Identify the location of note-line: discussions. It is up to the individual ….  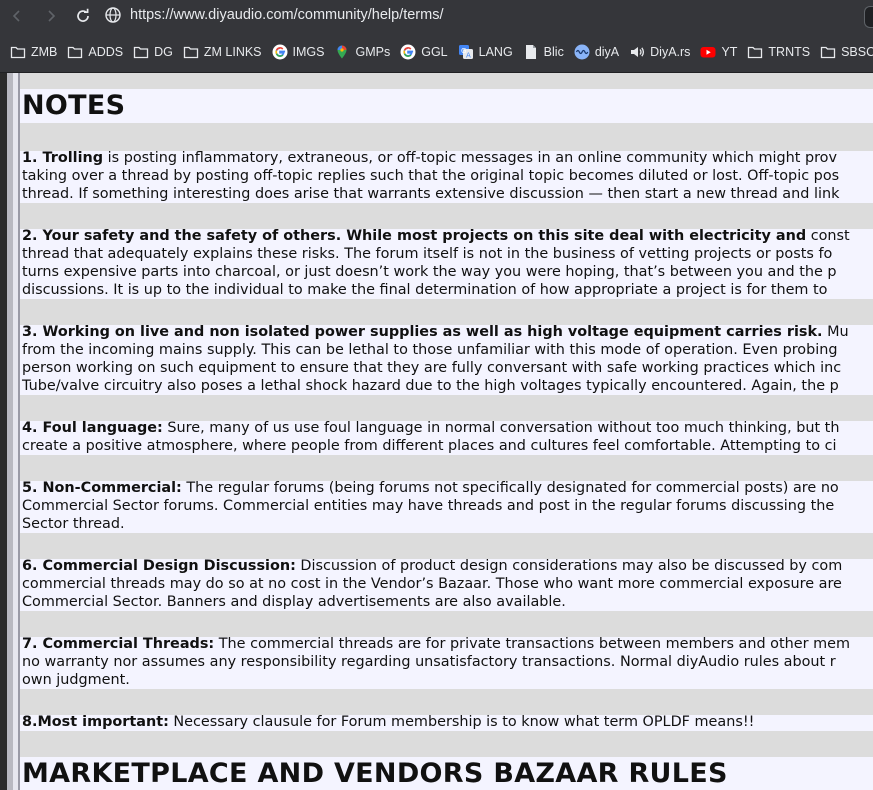
(436, 290).